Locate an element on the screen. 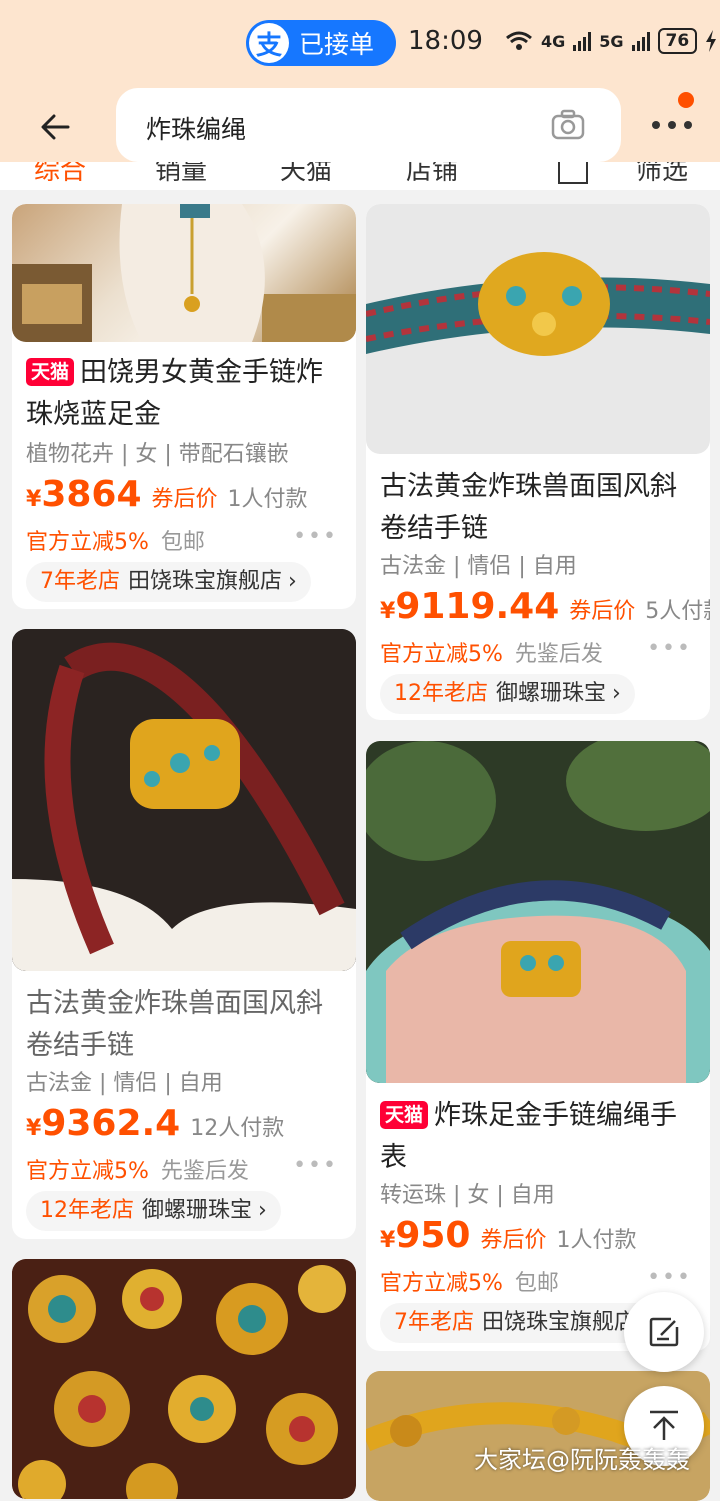 The width and height of the screenshot is (720, 1501). more-icon is located at coordinates (672, 125).